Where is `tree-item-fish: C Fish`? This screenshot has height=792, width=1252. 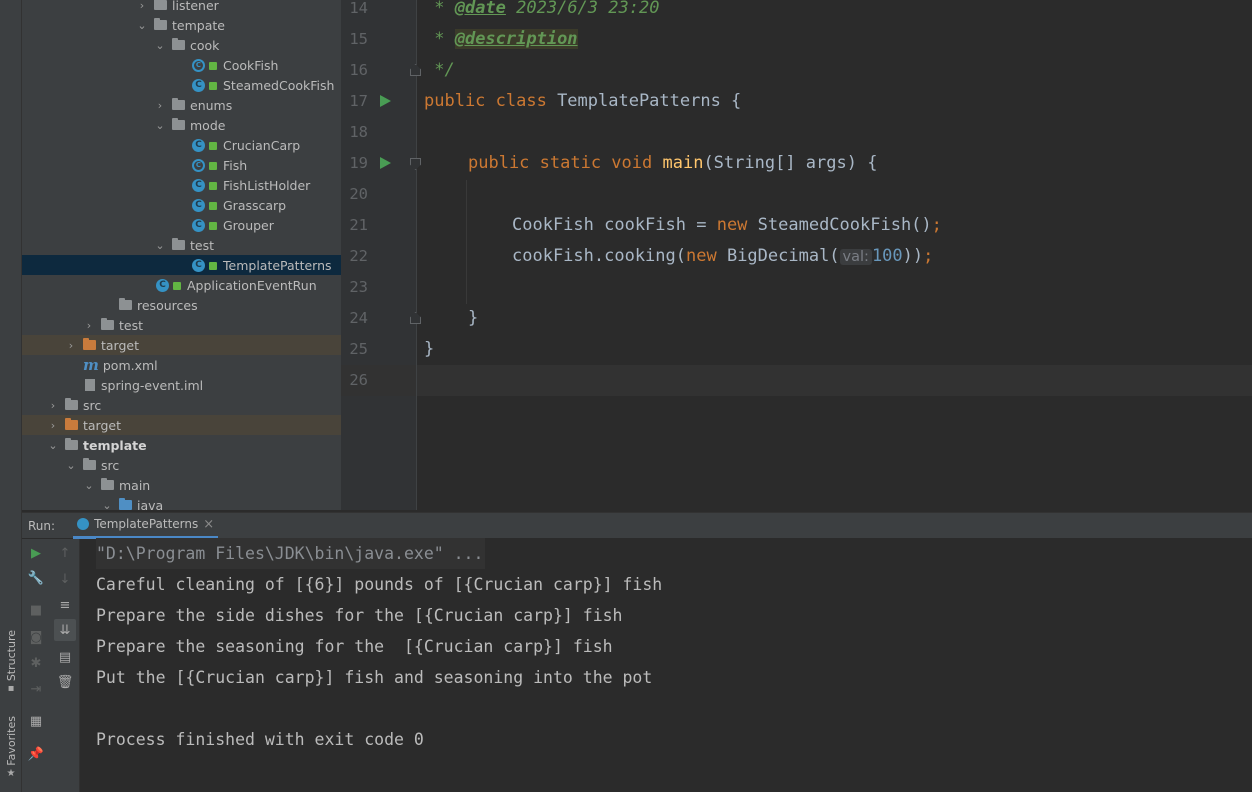
tree-item-fish: C Fish is located at coordinates (181, 165).